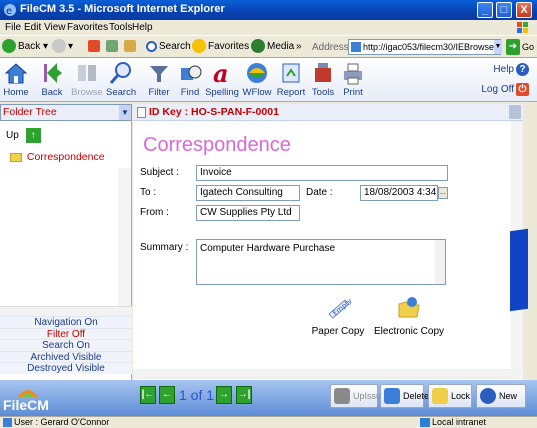  Describe the element at coordinates (392, 396) in the screenshot. I see `delete-icon` at that location.